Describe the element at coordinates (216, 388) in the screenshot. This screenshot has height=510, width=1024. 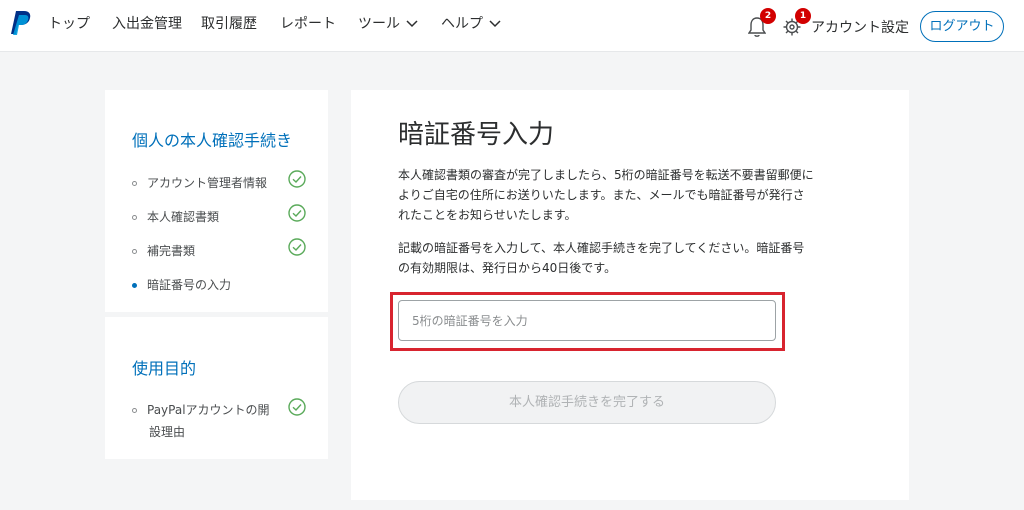
I see `purpose-panel: 使用目的 PayPalアカウントの開 設理由` at that location.